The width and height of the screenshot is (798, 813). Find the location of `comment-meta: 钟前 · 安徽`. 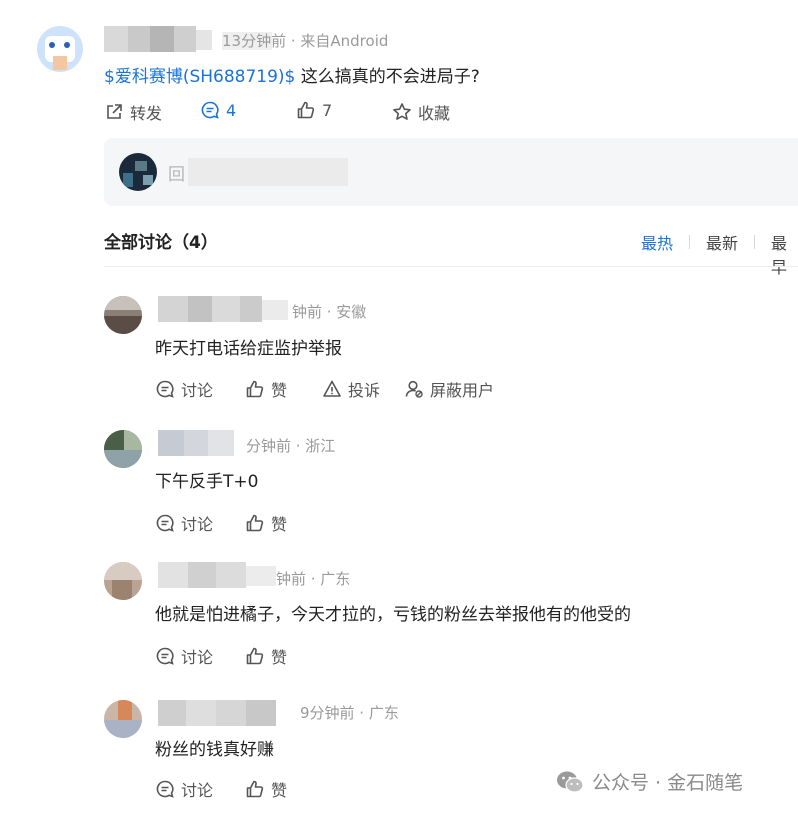

comment-meta: 钟前 · 安徽 is located at coordinates (329, 312).